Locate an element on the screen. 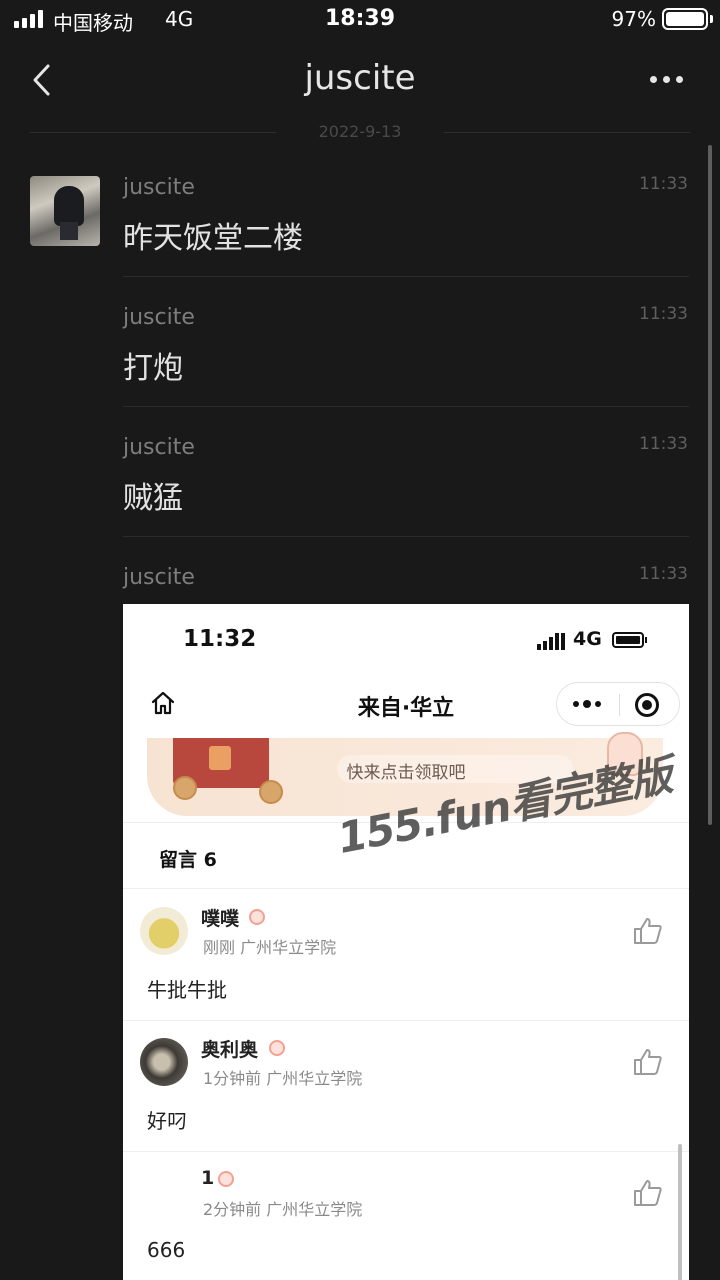 The image size is (720, 1280). commenter-name: 噗噗 is located at coordinates (220, 919).